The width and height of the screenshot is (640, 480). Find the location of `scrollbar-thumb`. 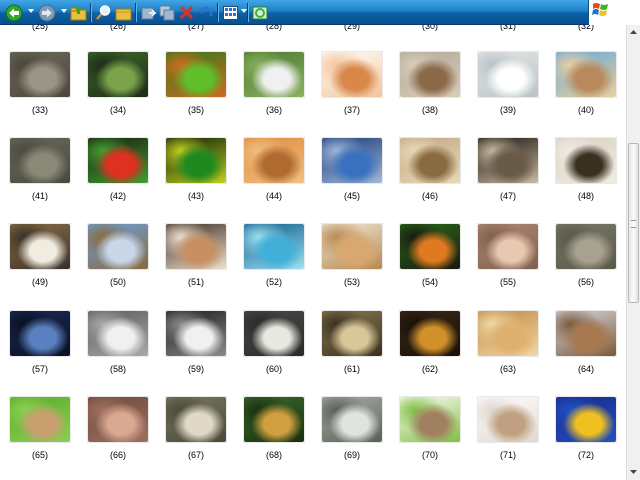

scrollbar-thumb is located at coordinates (633, 223).